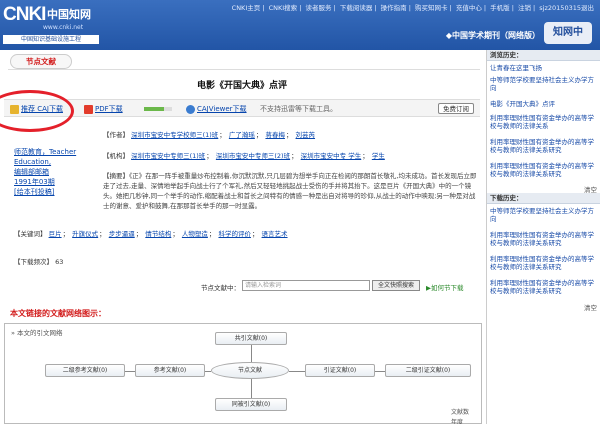 The width and height of the screenshot is (600, 424). I want to click on author-label: 【作者】, so click(116, 135).